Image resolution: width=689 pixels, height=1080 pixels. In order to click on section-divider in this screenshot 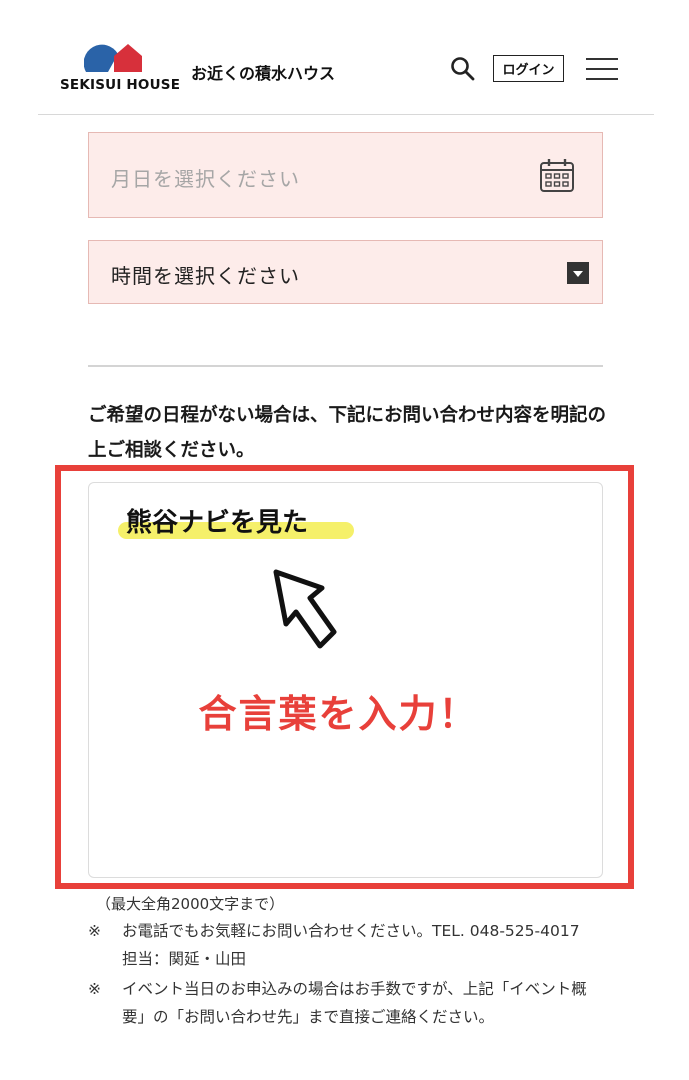, I will do `click(345, 366)`.